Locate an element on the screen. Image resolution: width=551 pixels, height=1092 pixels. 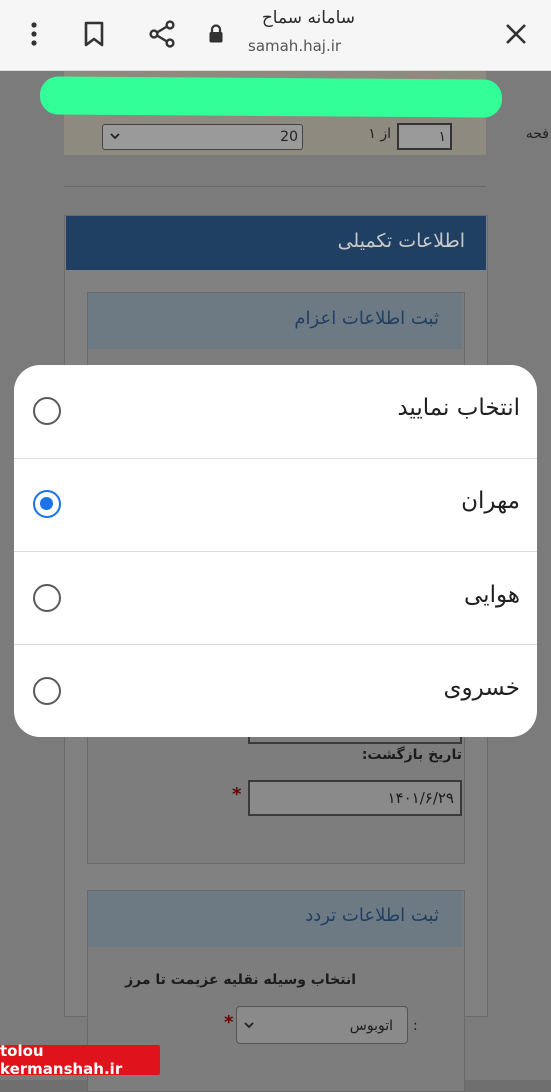
vehicle-select-value: اتوبوس is located at coordinates (371, 1026).